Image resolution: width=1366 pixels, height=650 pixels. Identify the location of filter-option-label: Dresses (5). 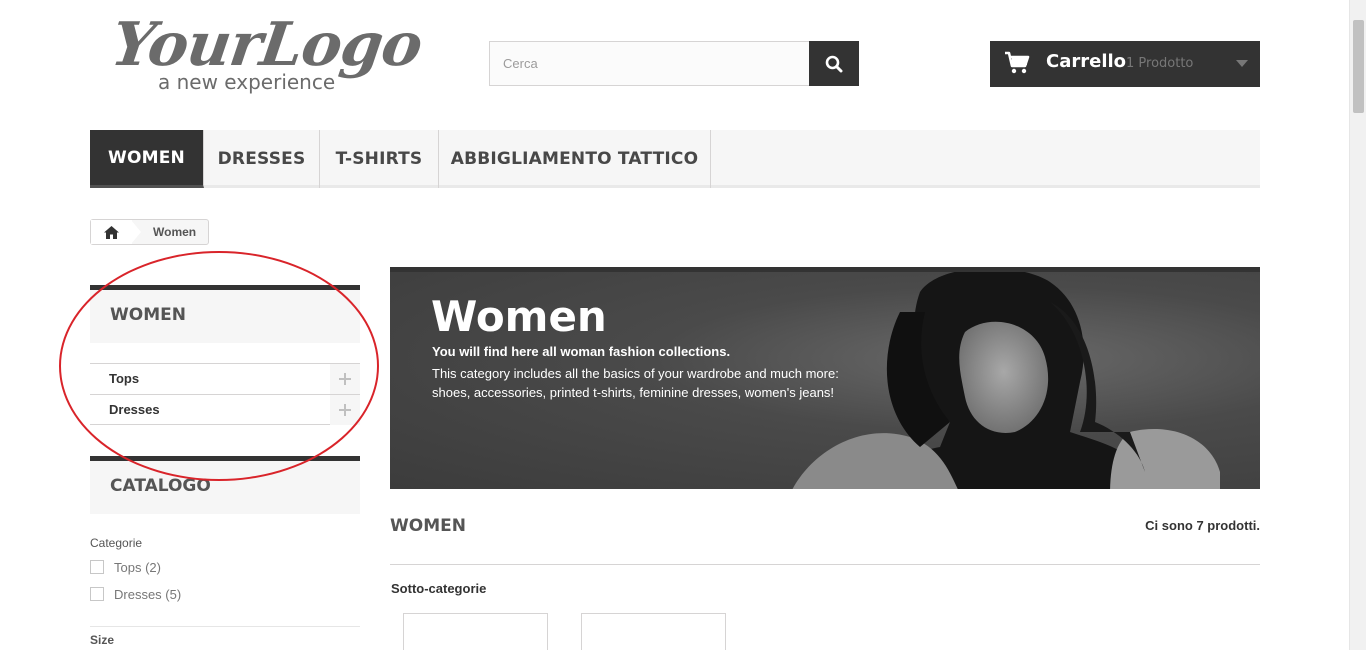
(148, 594).